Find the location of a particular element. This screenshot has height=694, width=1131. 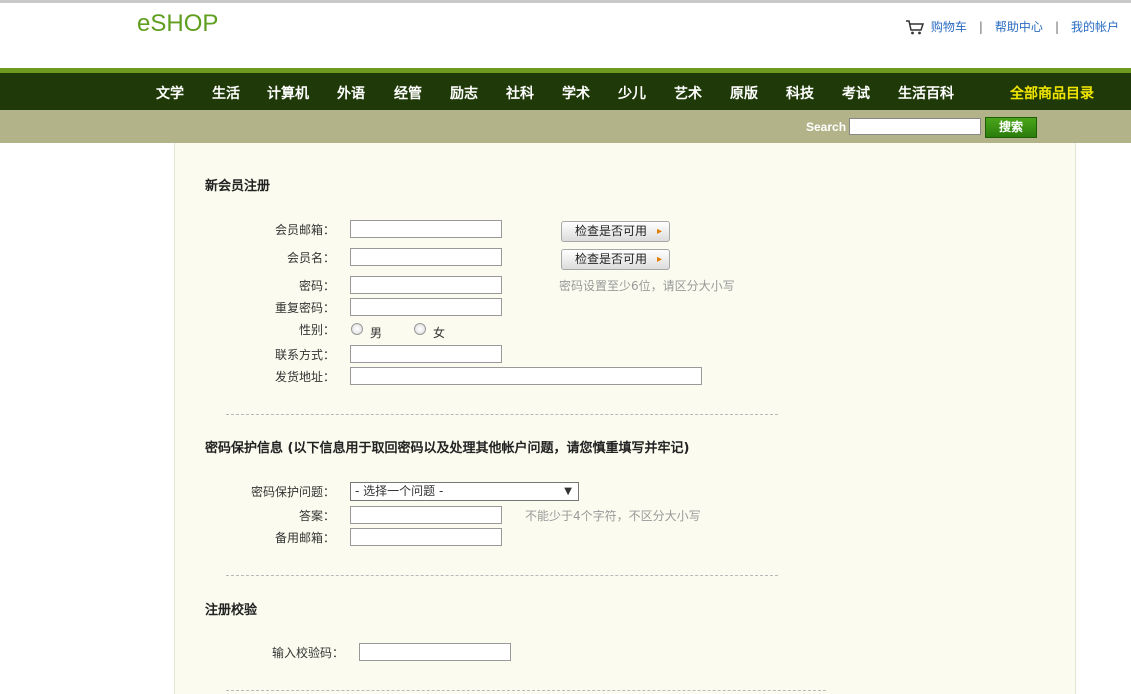

check-username-button: 检查是否可用 ▸ is located at coordinates (615, 259).